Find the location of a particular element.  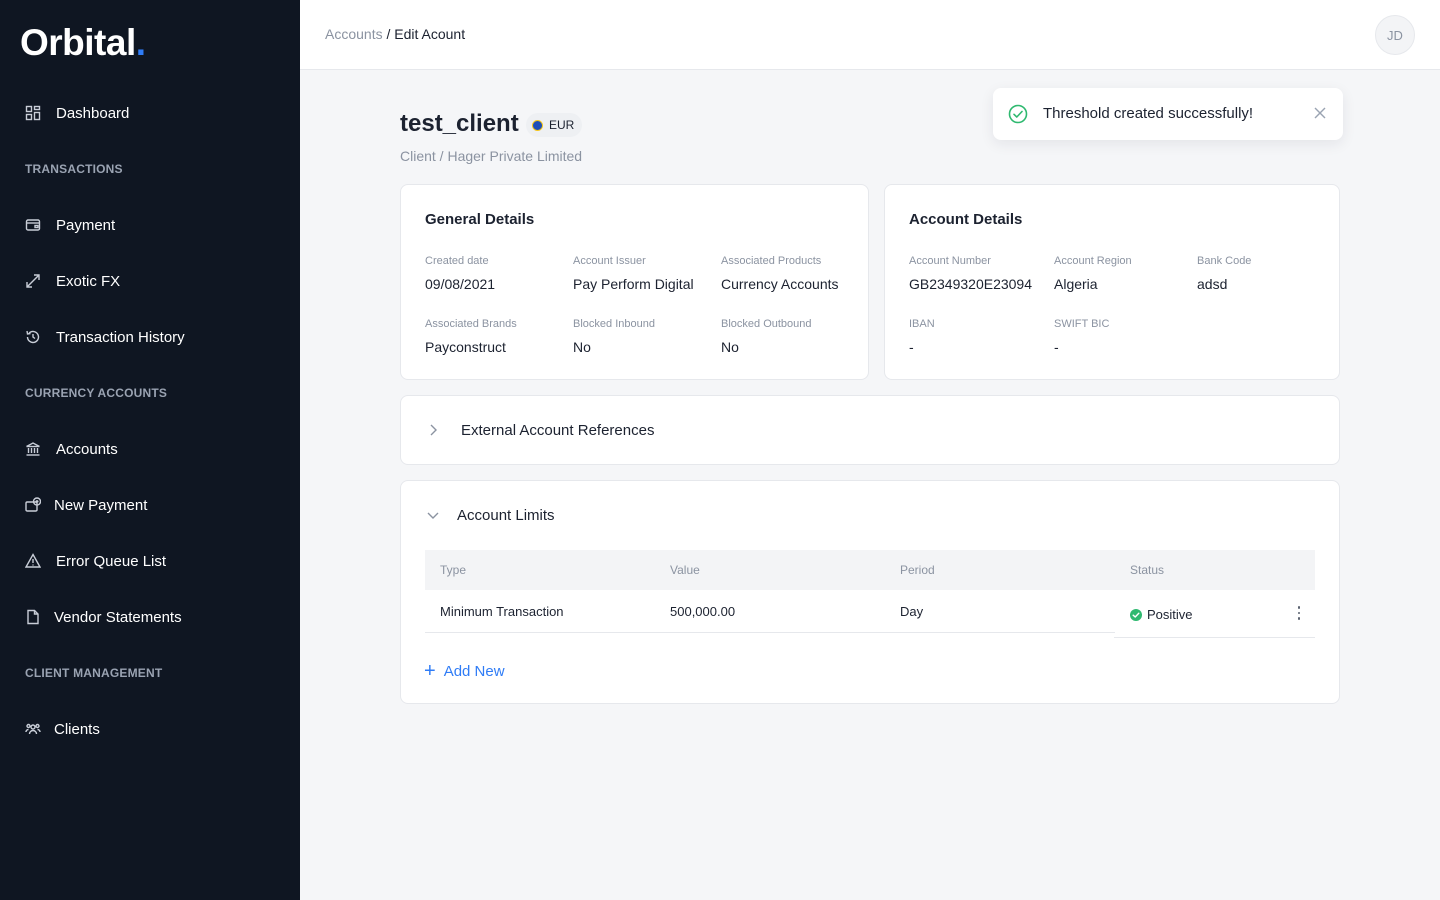

field-label-account-number: Account Number is located at coordinates (950, 261).